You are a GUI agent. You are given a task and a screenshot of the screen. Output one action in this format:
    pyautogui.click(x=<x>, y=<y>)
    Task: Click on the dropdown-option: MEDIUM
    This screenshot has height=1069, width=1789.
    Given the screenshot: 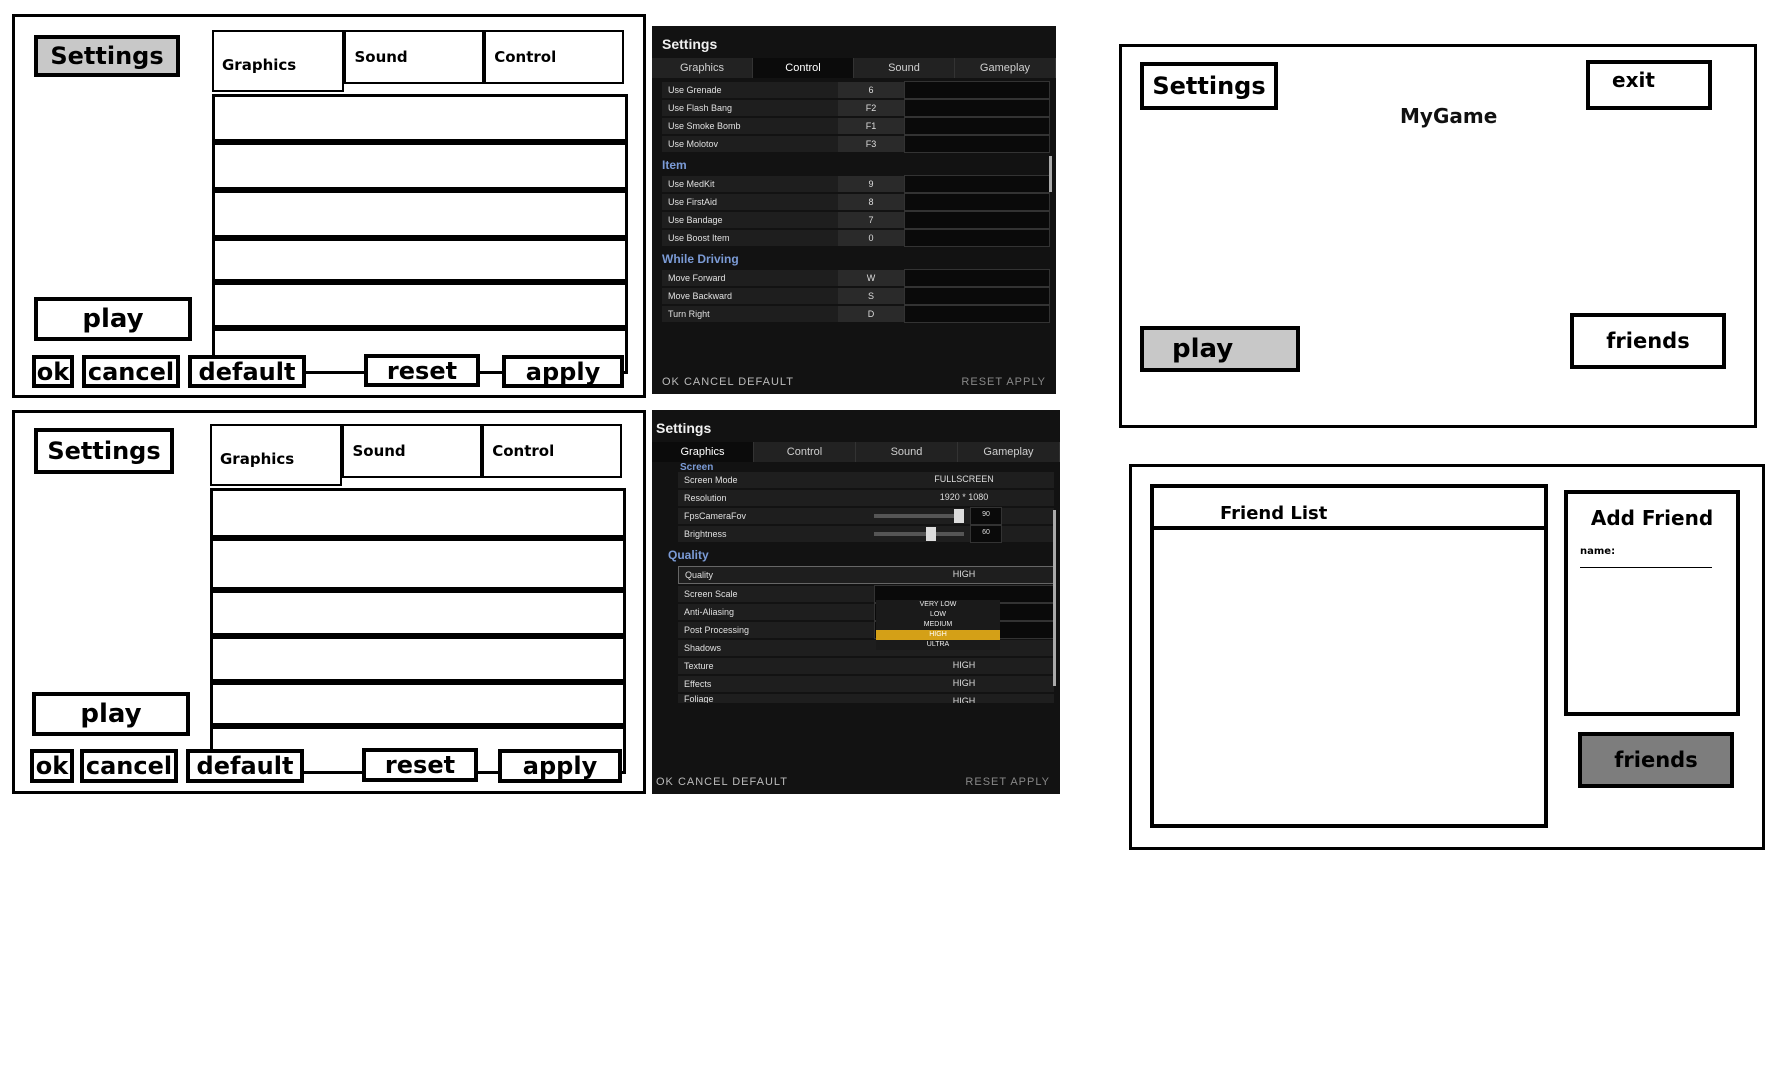 What is the action you would take?
    pyautogui.click(x=938, y=625)
    